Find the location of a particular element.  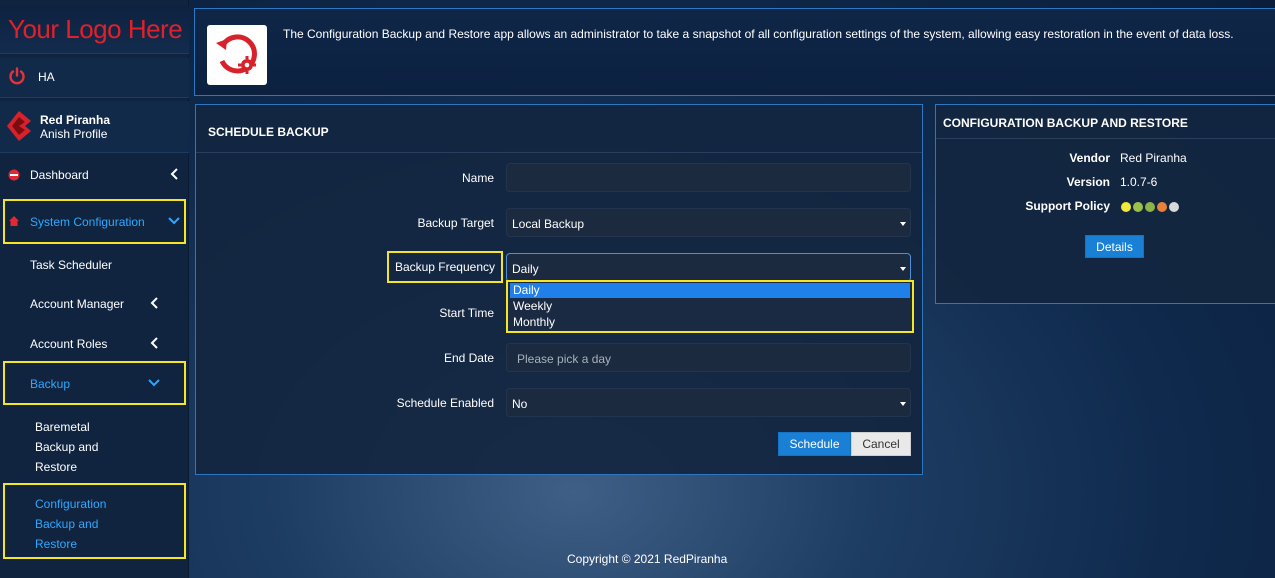

sidebar-item-label: Configuration is located at coordinates (71, 504).